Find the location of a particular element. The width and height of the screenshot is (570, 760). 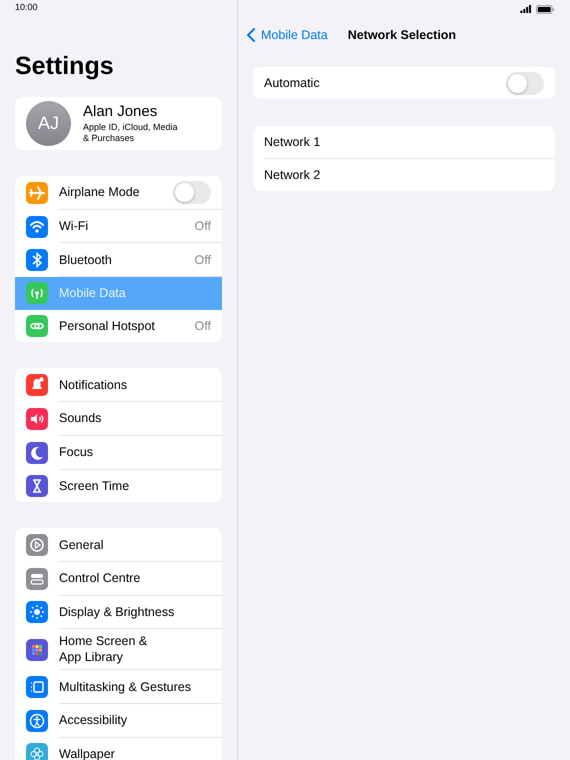

avatar: AJ is located at coordinates (48, 123).